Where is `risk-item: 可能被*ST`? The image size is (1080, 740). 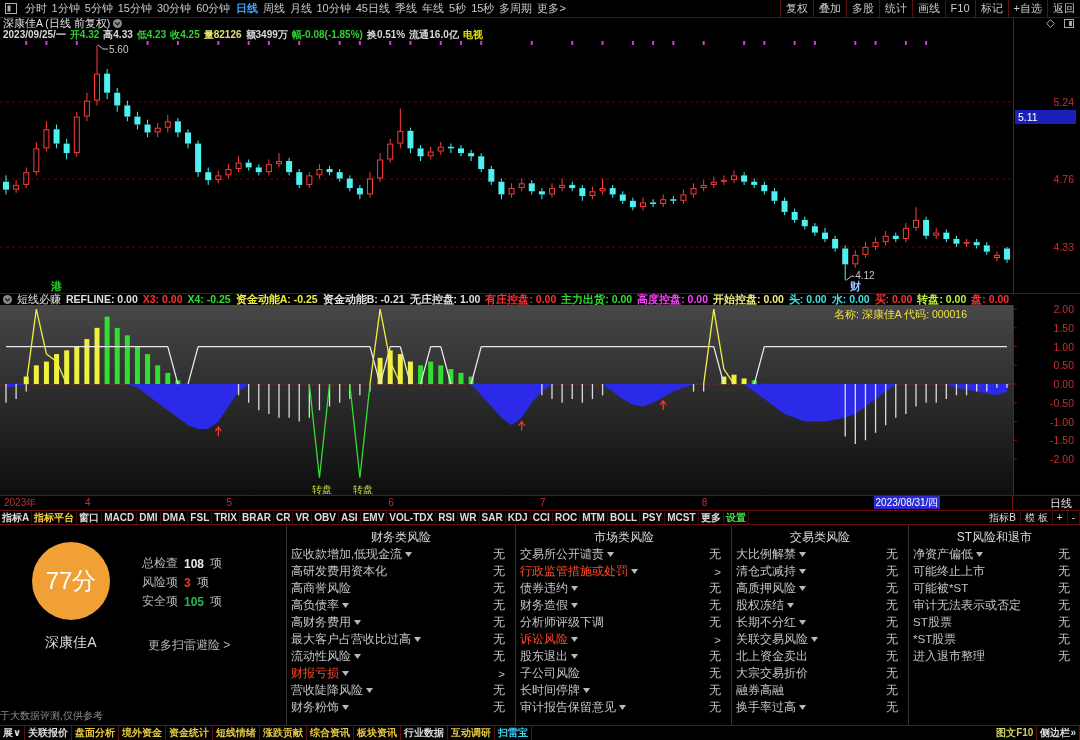 risk-item: 可能被*ST is located at coordinates (941, 588).